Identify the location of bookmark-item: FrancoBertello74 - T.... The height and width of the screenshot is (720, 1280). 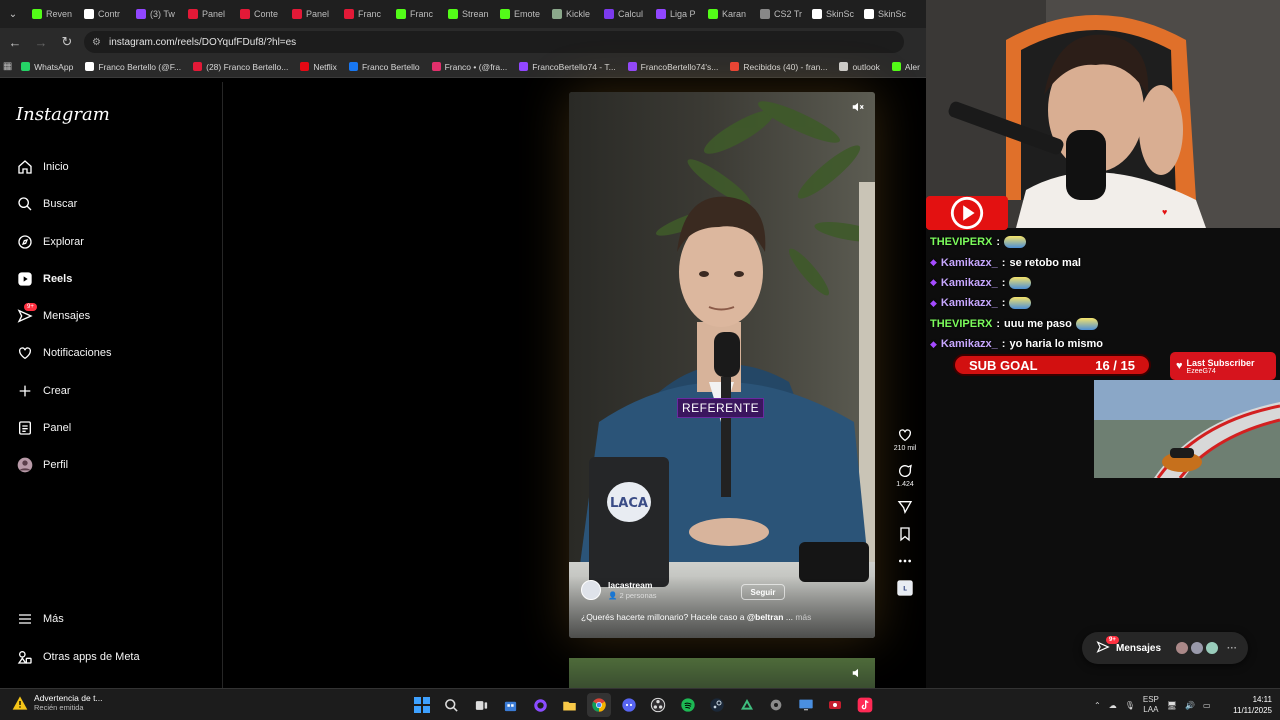
(567, 67).